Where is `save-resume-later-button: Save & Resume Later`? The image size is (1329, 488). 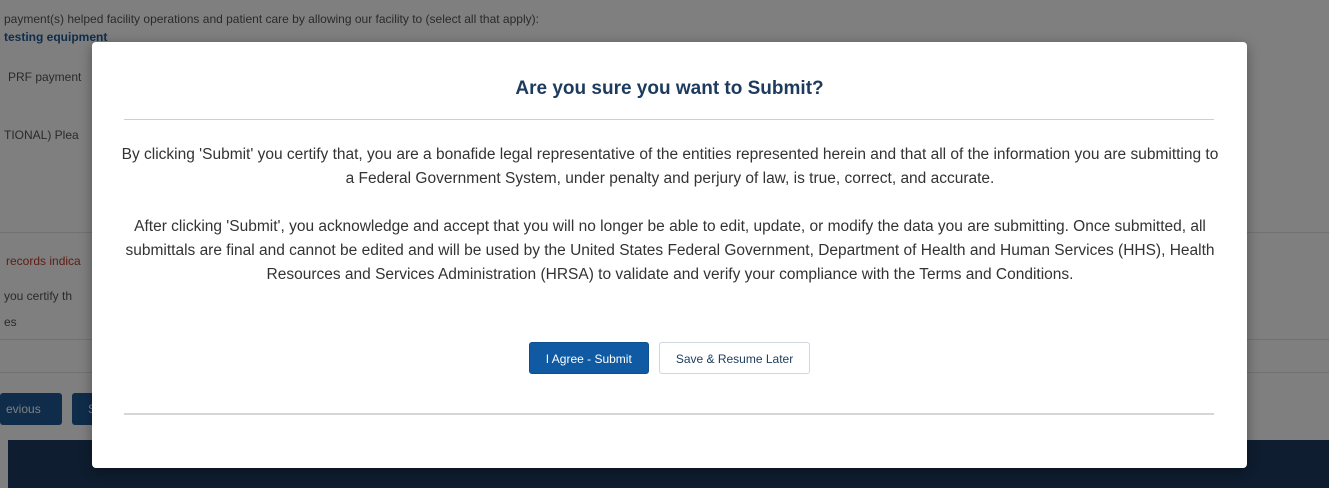
save-resume-later-button: Save & Resume Later is located at coordinates (734, 358).